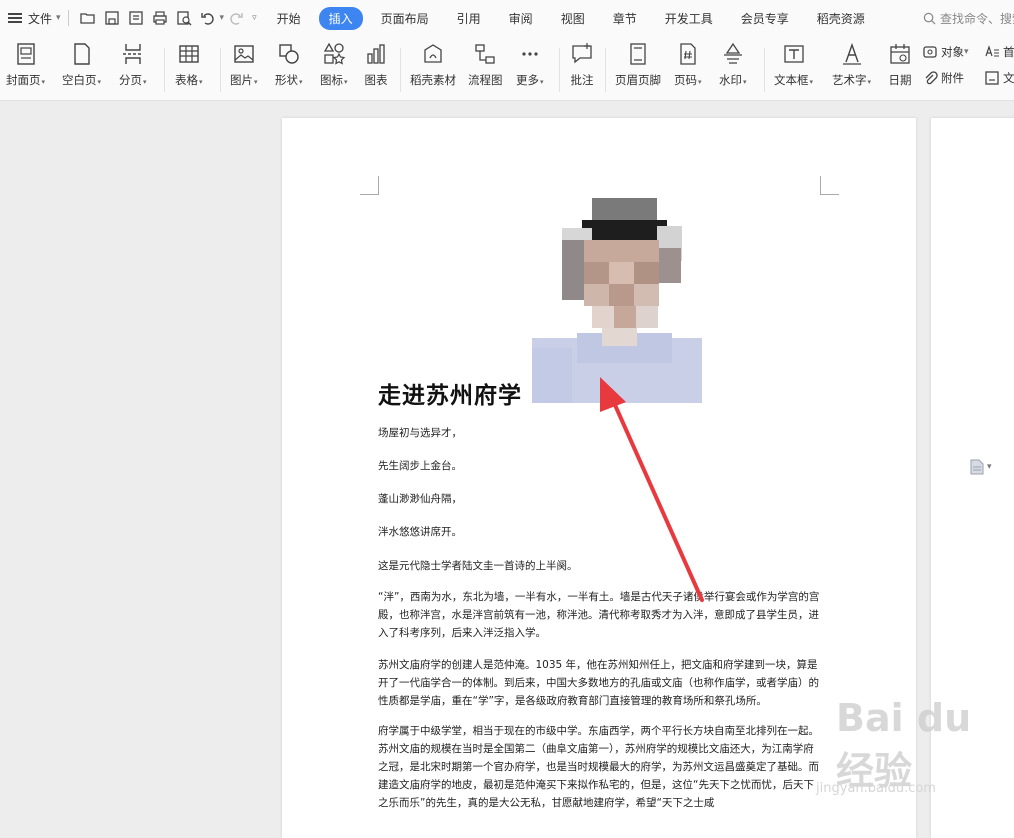 The height and width of the screenshot is (838, 1014). Describe the element at coordinates (530, 65) in the screenshot. I see `more-button: 更多▾` at that location.